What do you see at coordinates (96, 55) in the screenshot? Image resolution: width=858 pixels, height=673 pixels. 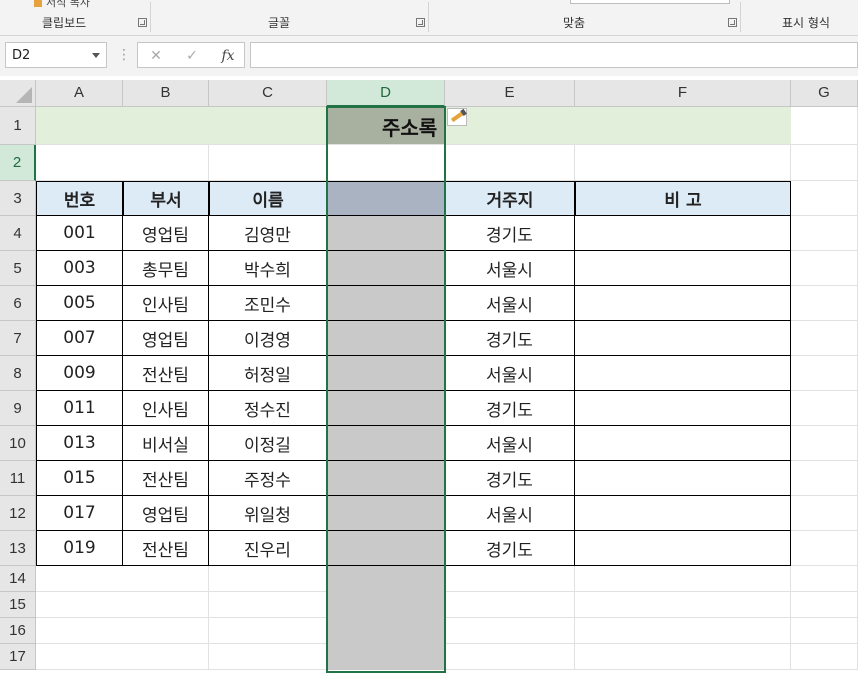 I see `chevron-down-icon` at bounding box center [96, 55].